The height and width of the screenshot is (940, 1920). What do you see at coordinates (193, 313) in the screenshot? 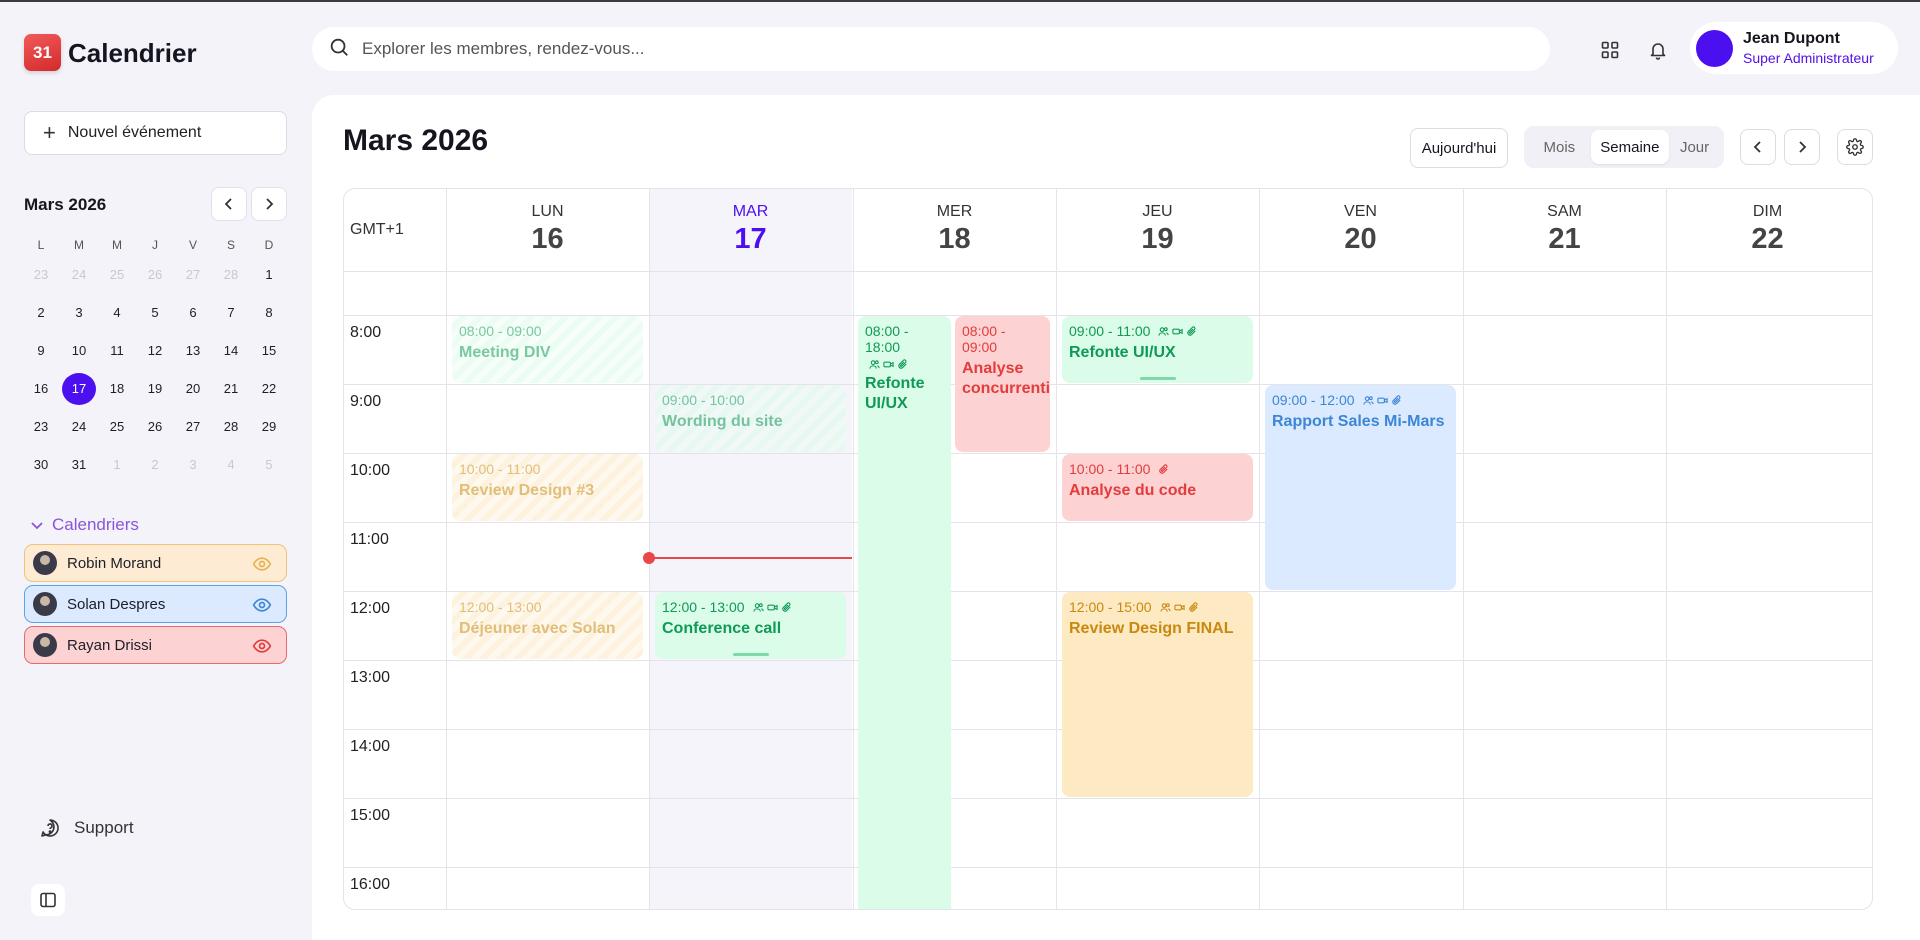
I see `mini-calendar-day: 6` at bounding box center [193, 313].